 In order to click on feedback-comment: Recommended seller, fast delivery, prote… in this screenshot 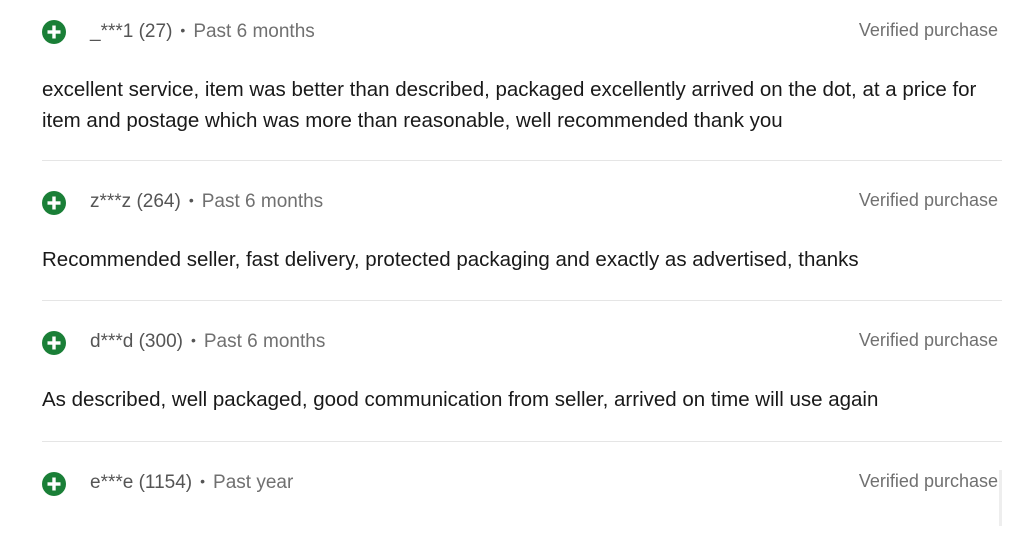, I will do `click(450, 259)`.